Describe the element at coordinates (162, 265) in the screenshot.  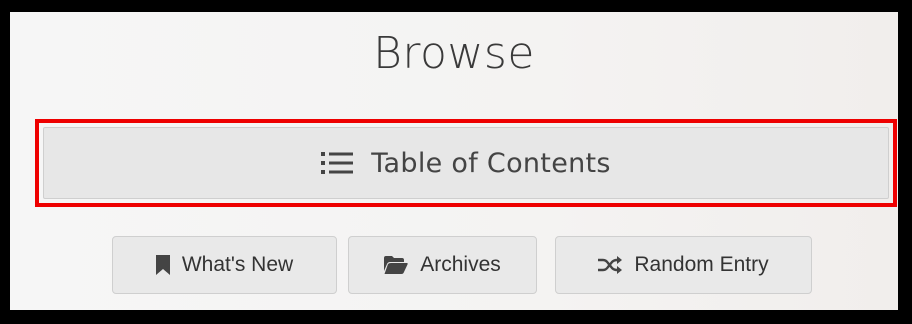
I see `bookmark-icon` at that location.